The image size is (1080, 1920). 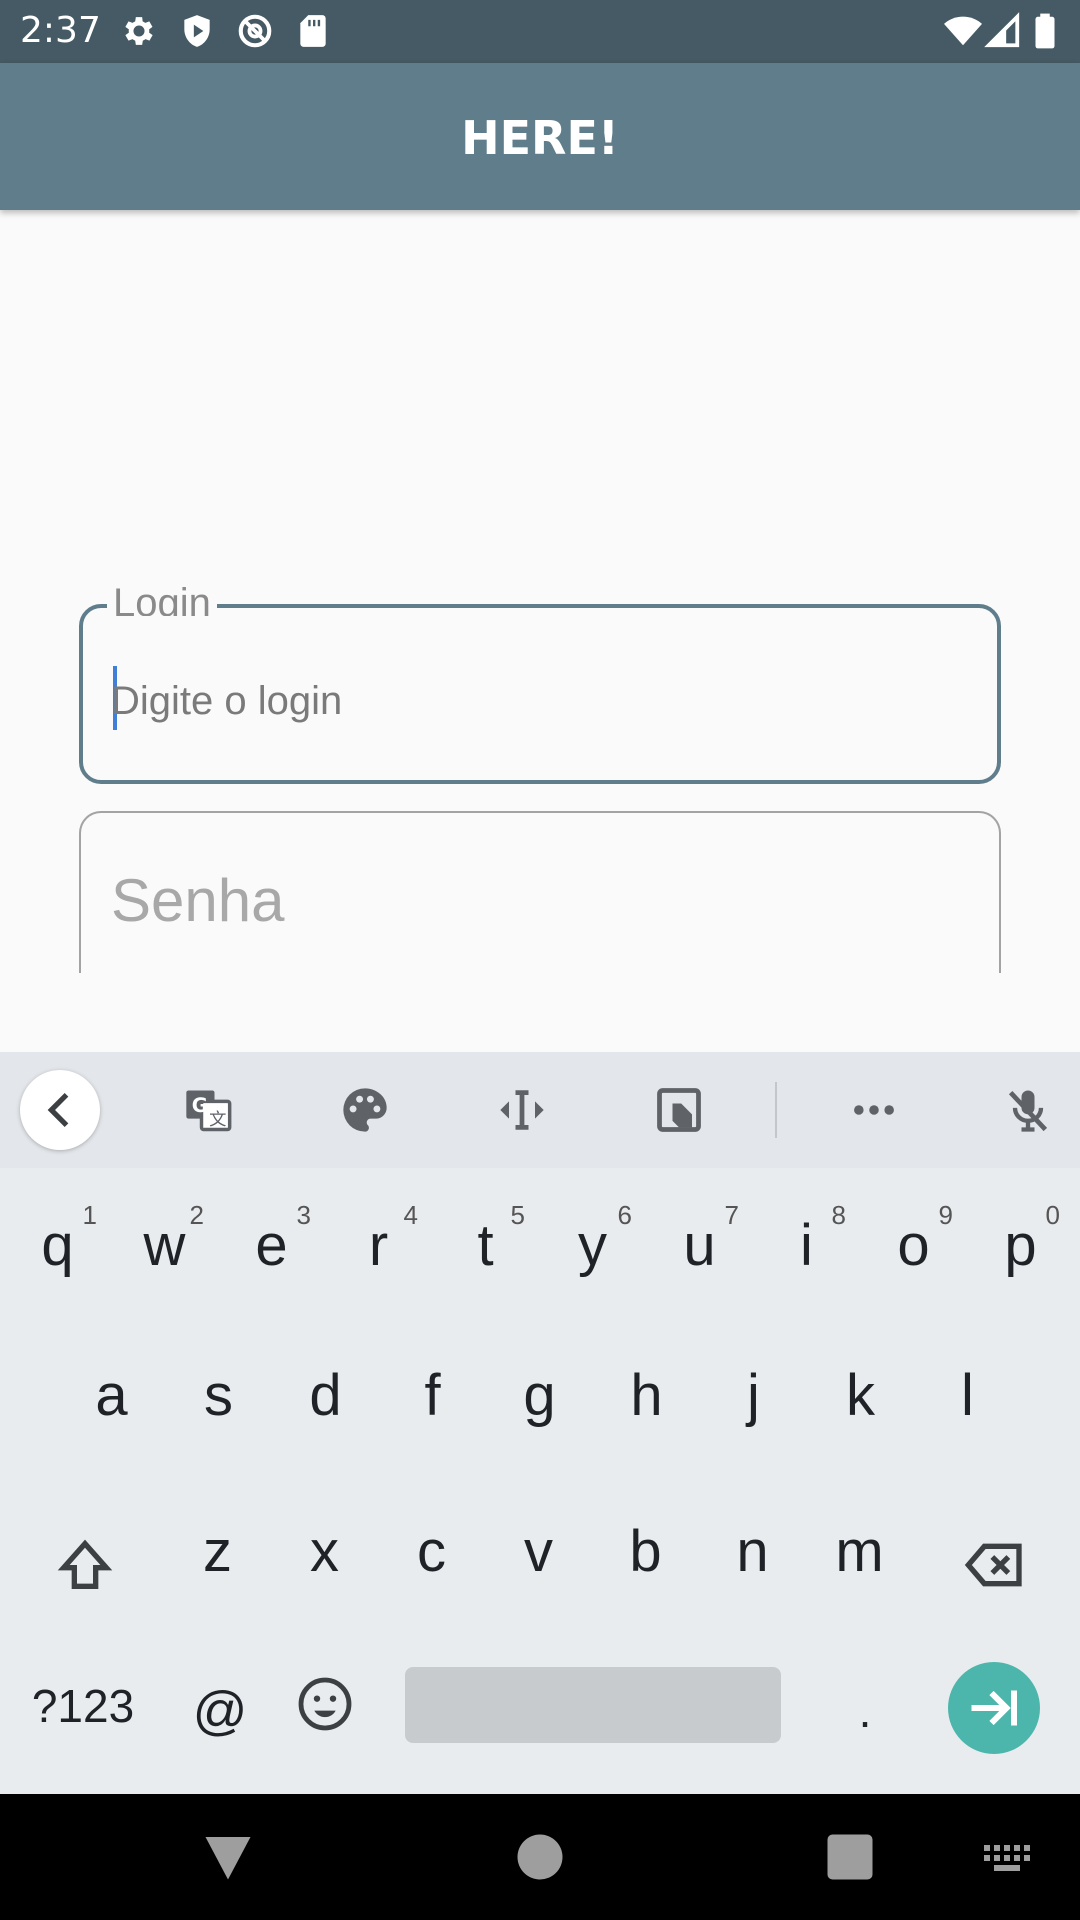 I want to click on key-g: g, so click(x=539, y=1394).